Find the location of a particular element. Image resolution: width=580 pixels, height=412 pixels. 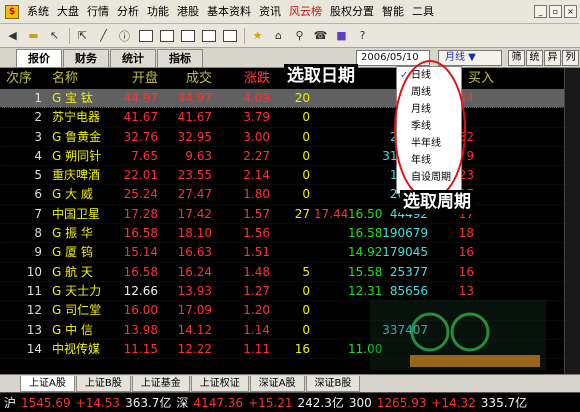

cell-idx: 7 is located at coordinates (38, 213).